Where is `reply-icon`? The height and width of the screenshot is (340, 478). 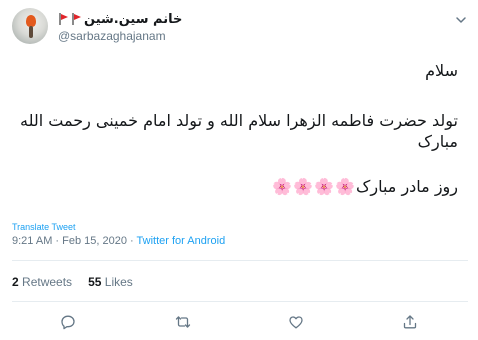
reply-icon is located at coordinates (68, 322).